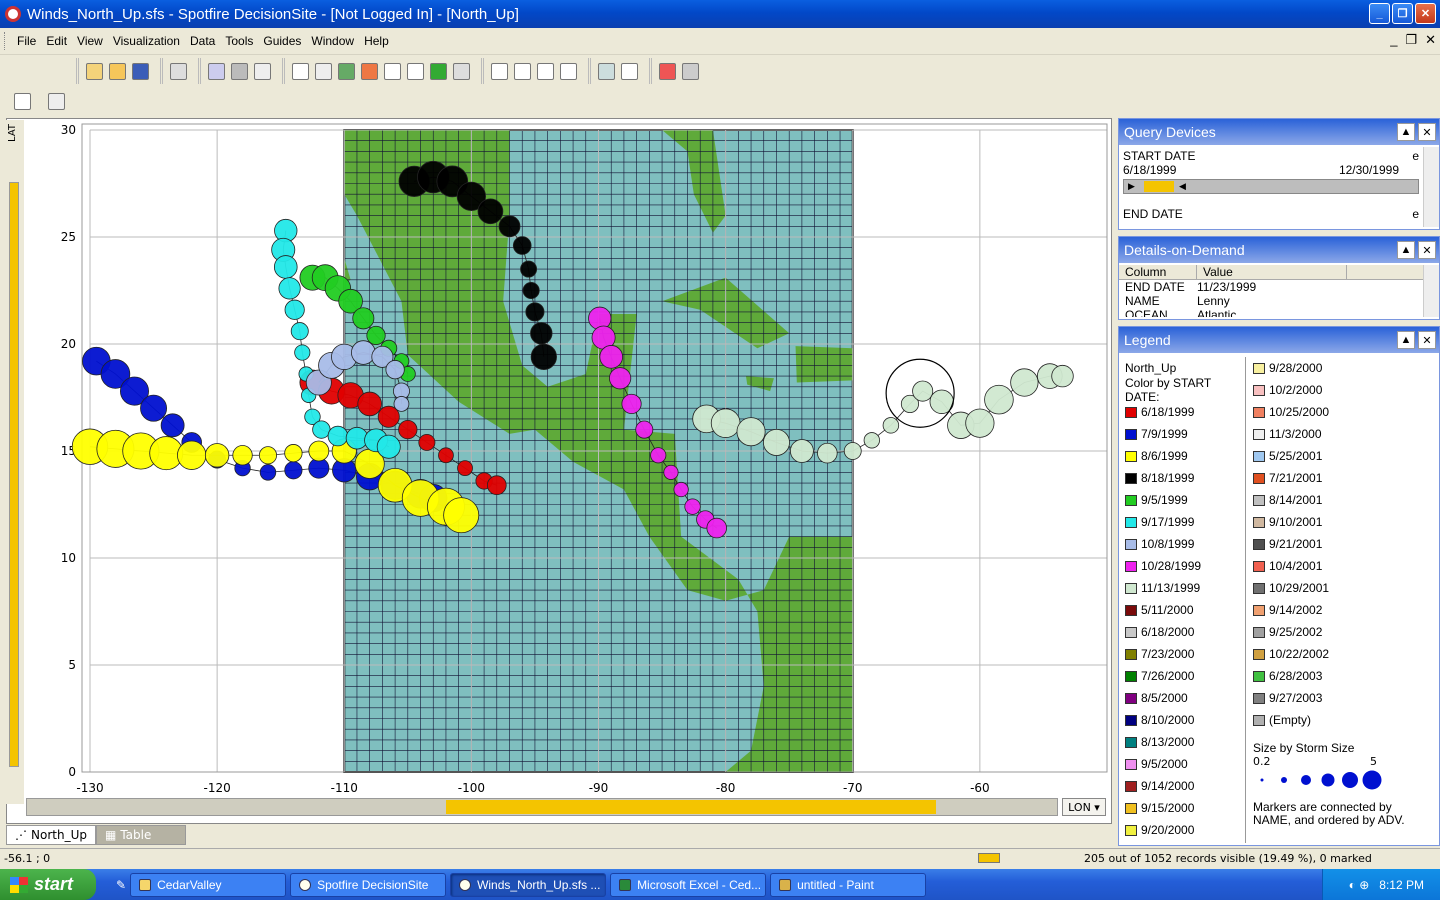  What do you see at coordinates (19, 884) in the screenshot?
I see `windows-logo-icon` at bounding box center [19, 884].